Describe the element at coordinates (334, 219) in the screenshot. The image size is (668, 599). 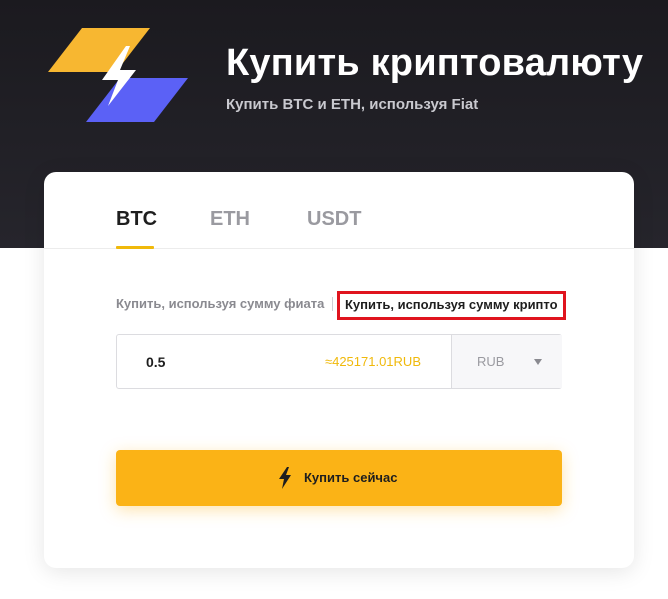
I see `tab-usdt: USDT` at that location.